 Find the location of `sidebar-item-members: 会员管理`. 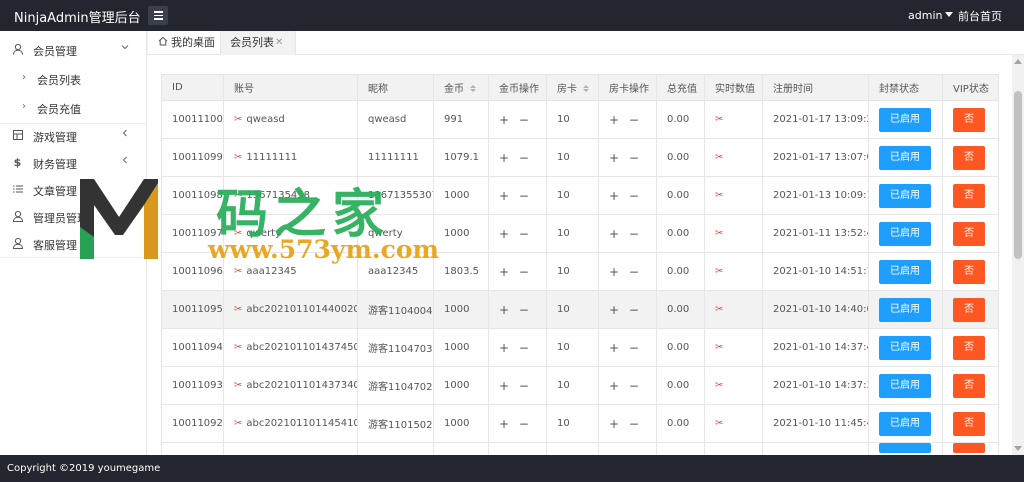

sidebar-item-members: 会员管理 is located at coordinates (73, 50).